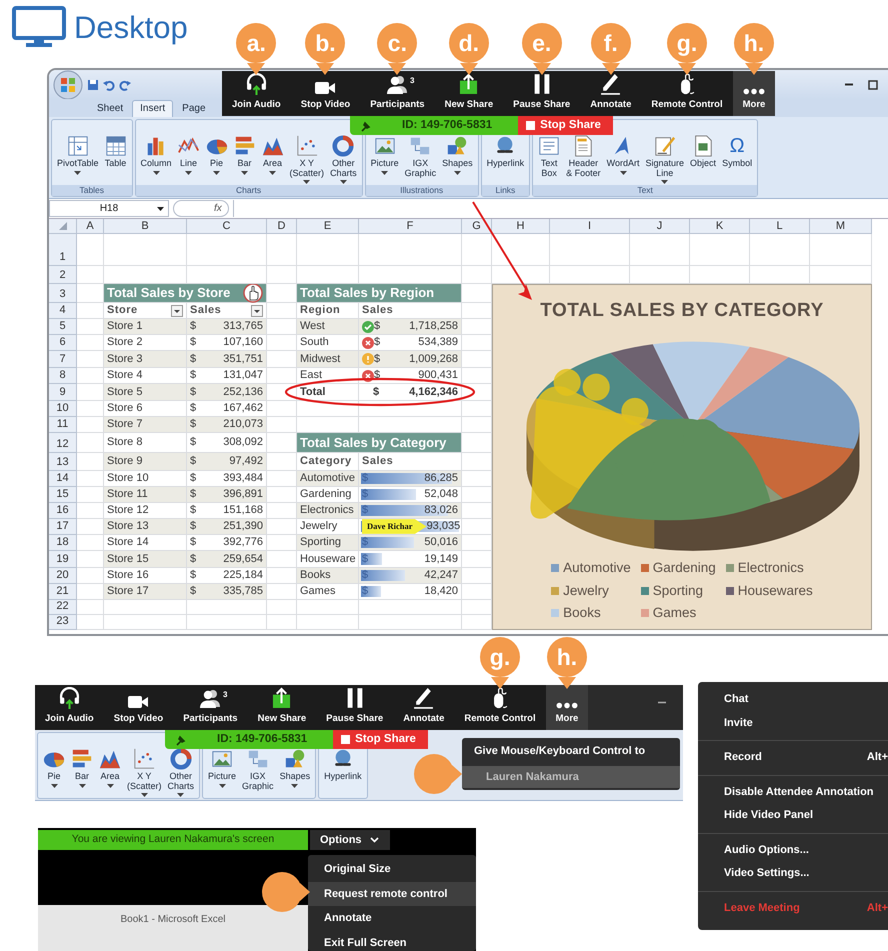 The height and width of the screenshot is (951, 888). I want to click on row-header: 23, so click(63, 622).